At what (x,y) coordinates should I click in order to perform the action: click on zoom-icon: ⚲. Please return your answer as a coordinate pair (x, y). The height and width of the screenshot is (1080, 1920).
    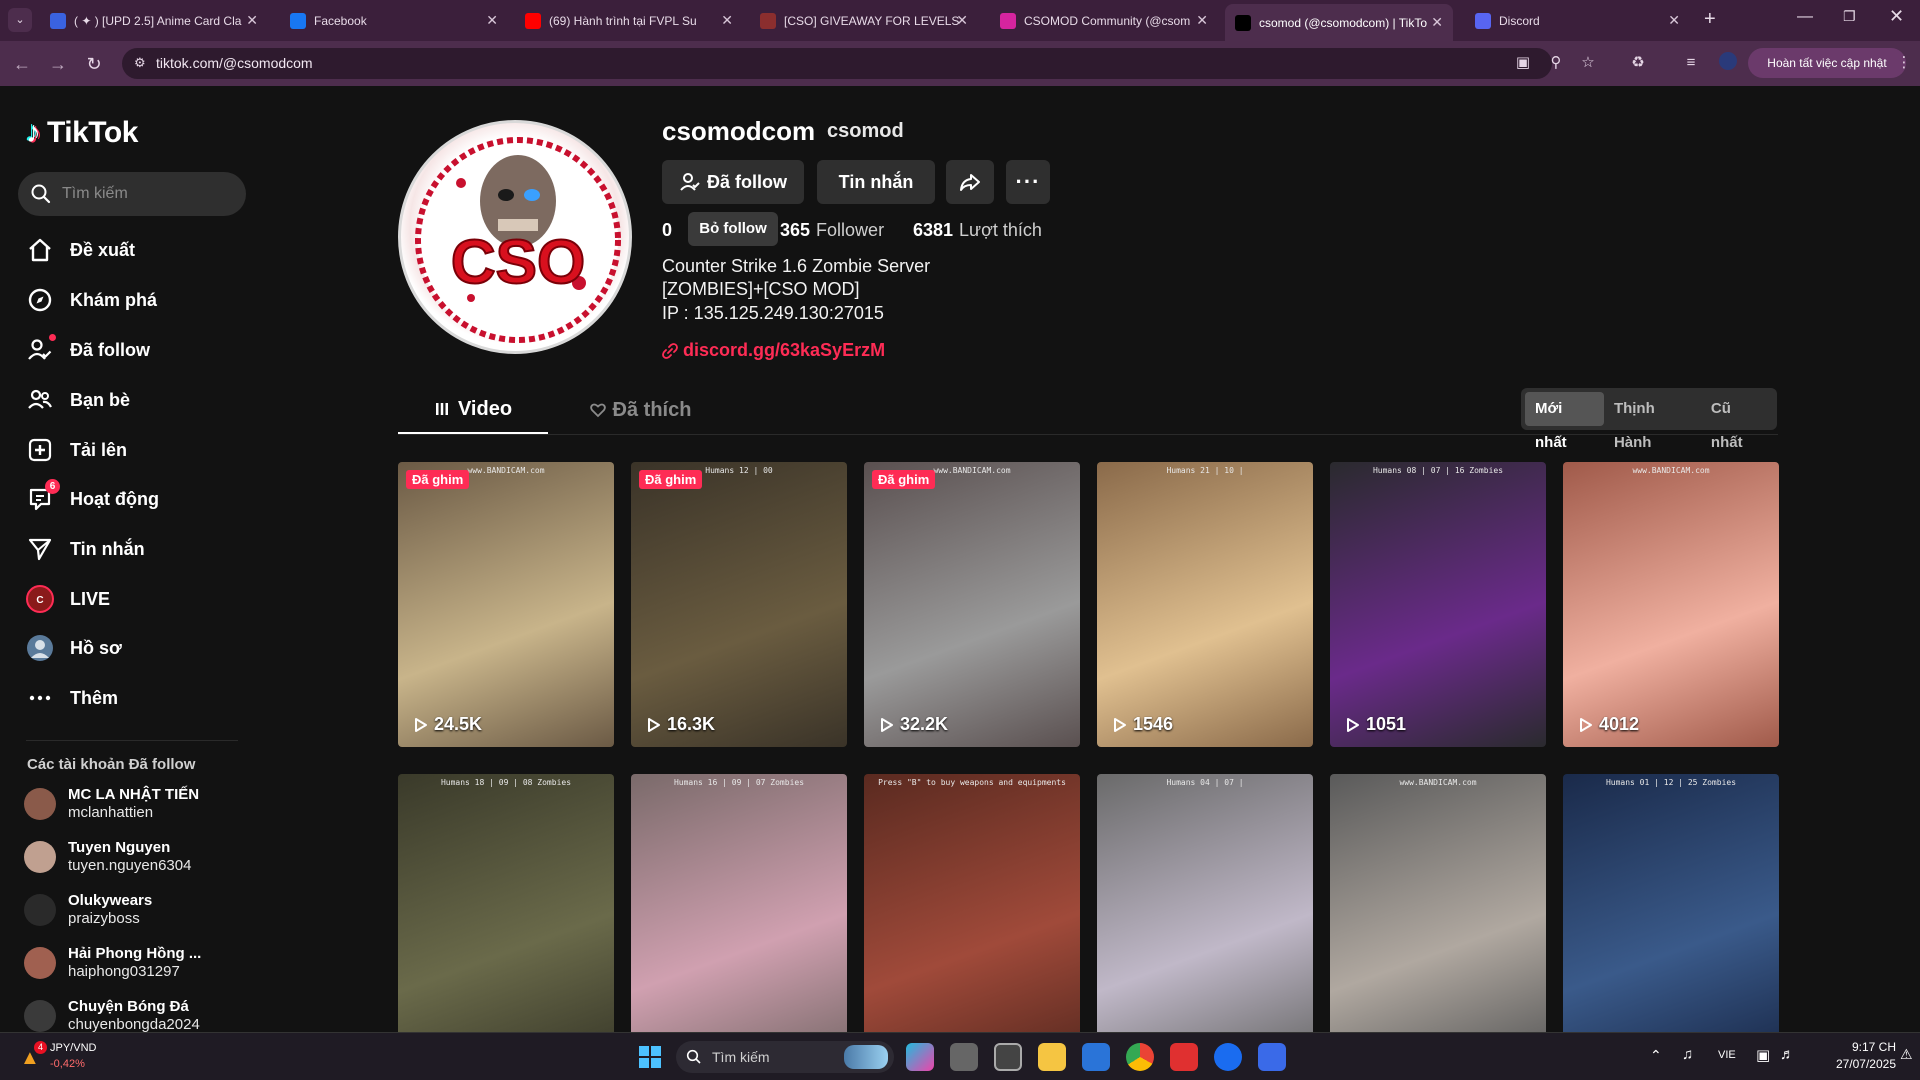
    Looking at the image, I should click on (1556, 63).